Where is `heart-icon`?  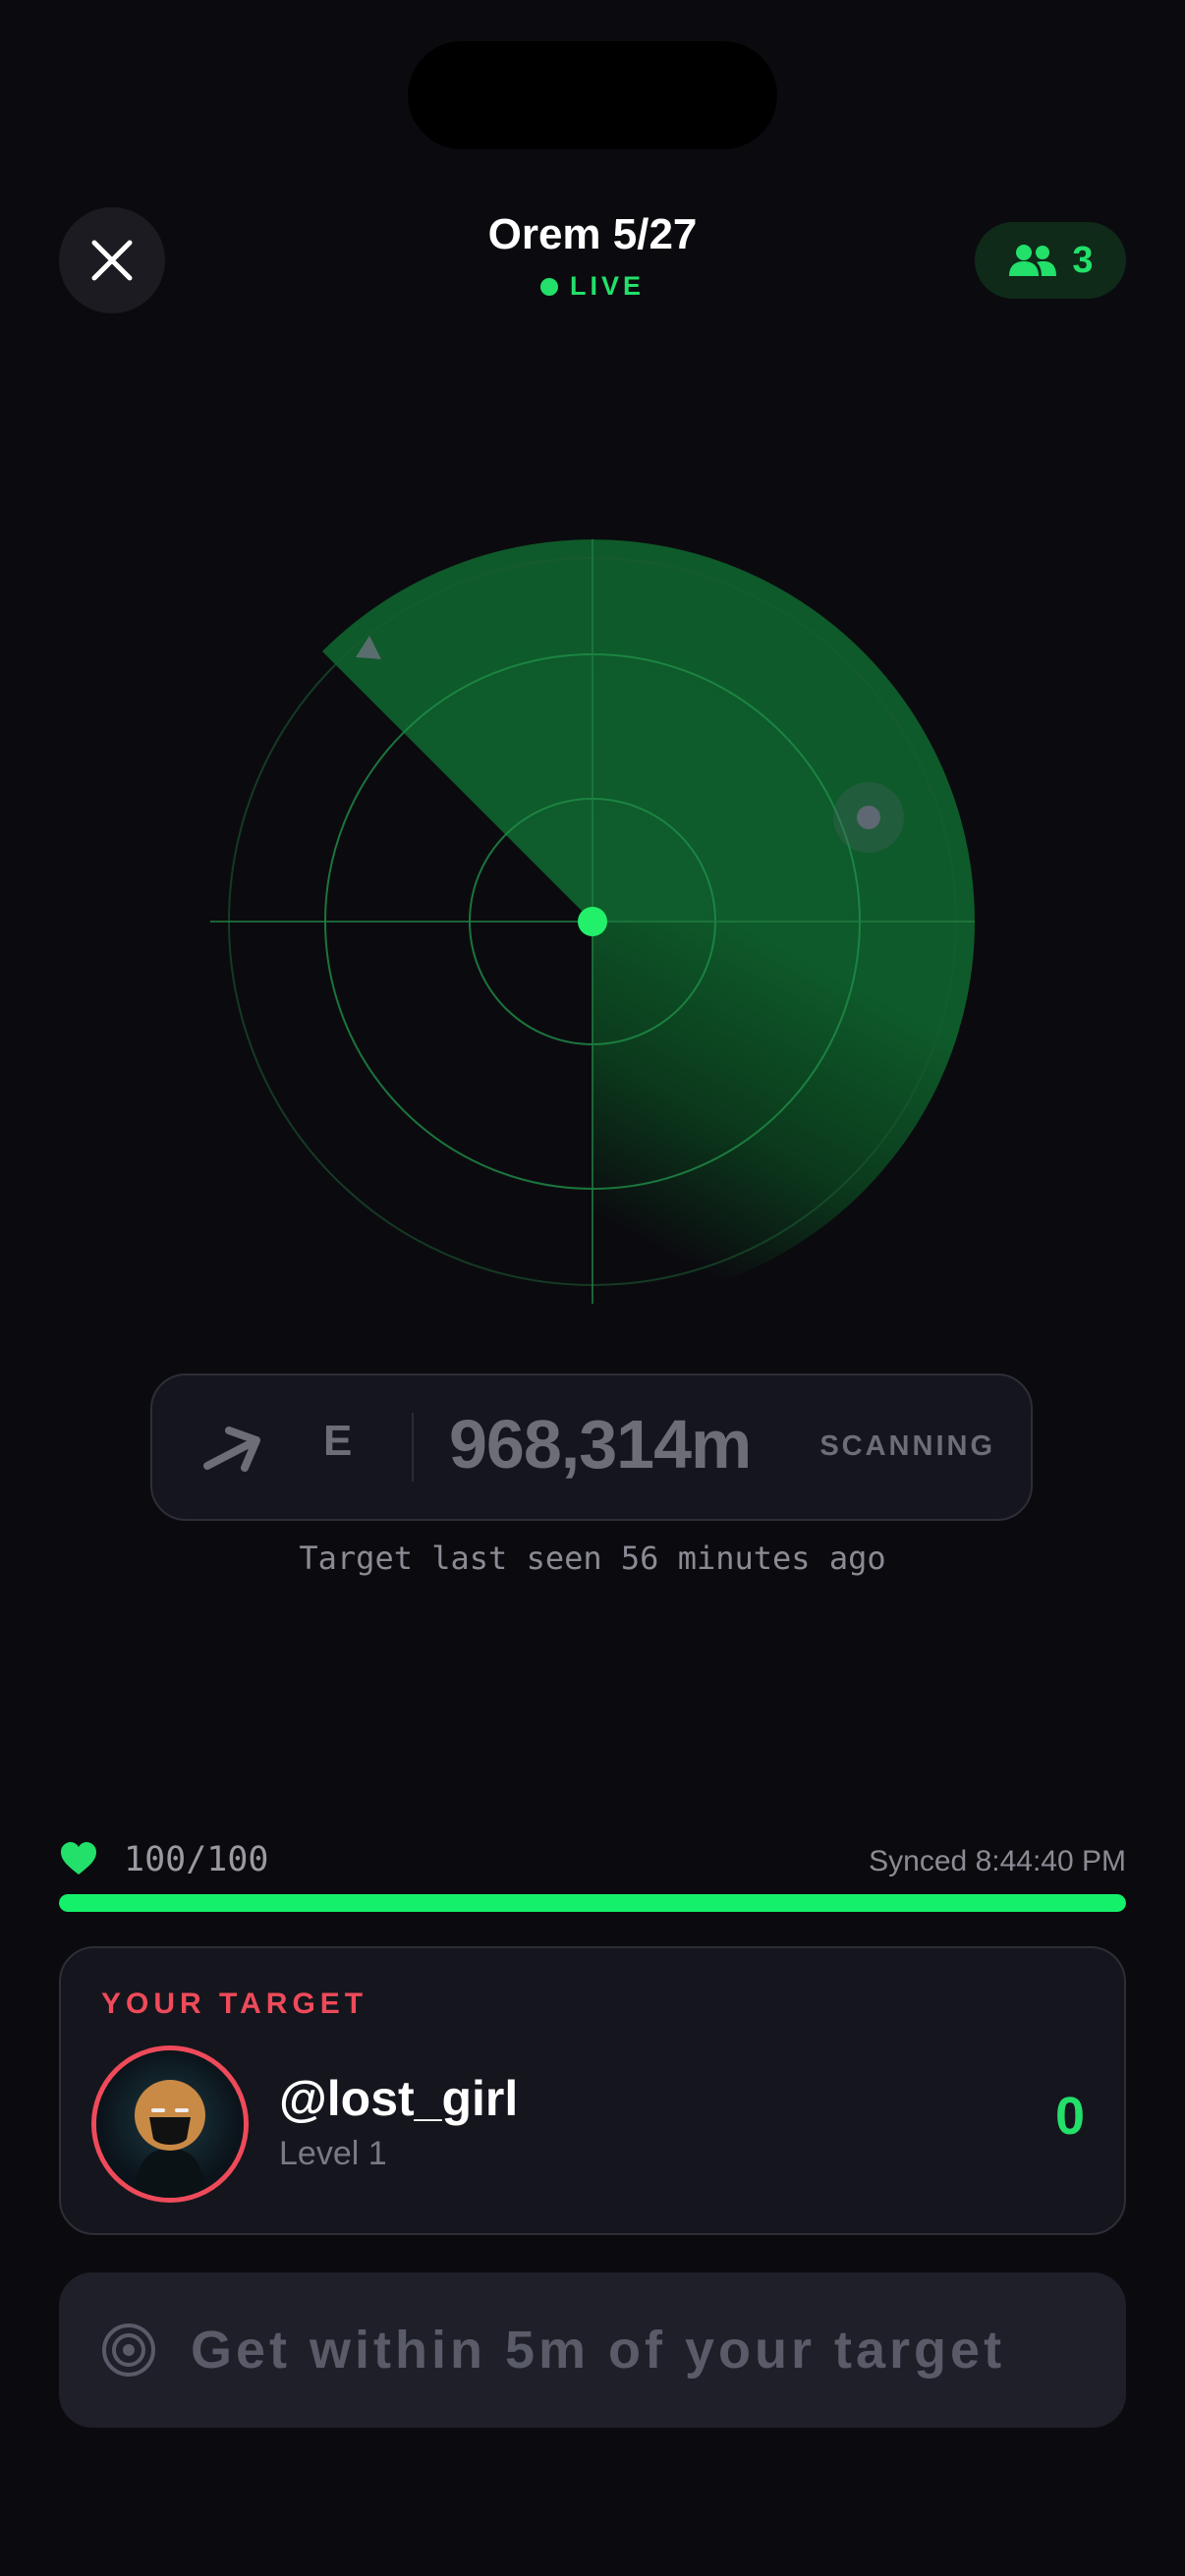
heart-icon is located at coordinates (78, 1858).